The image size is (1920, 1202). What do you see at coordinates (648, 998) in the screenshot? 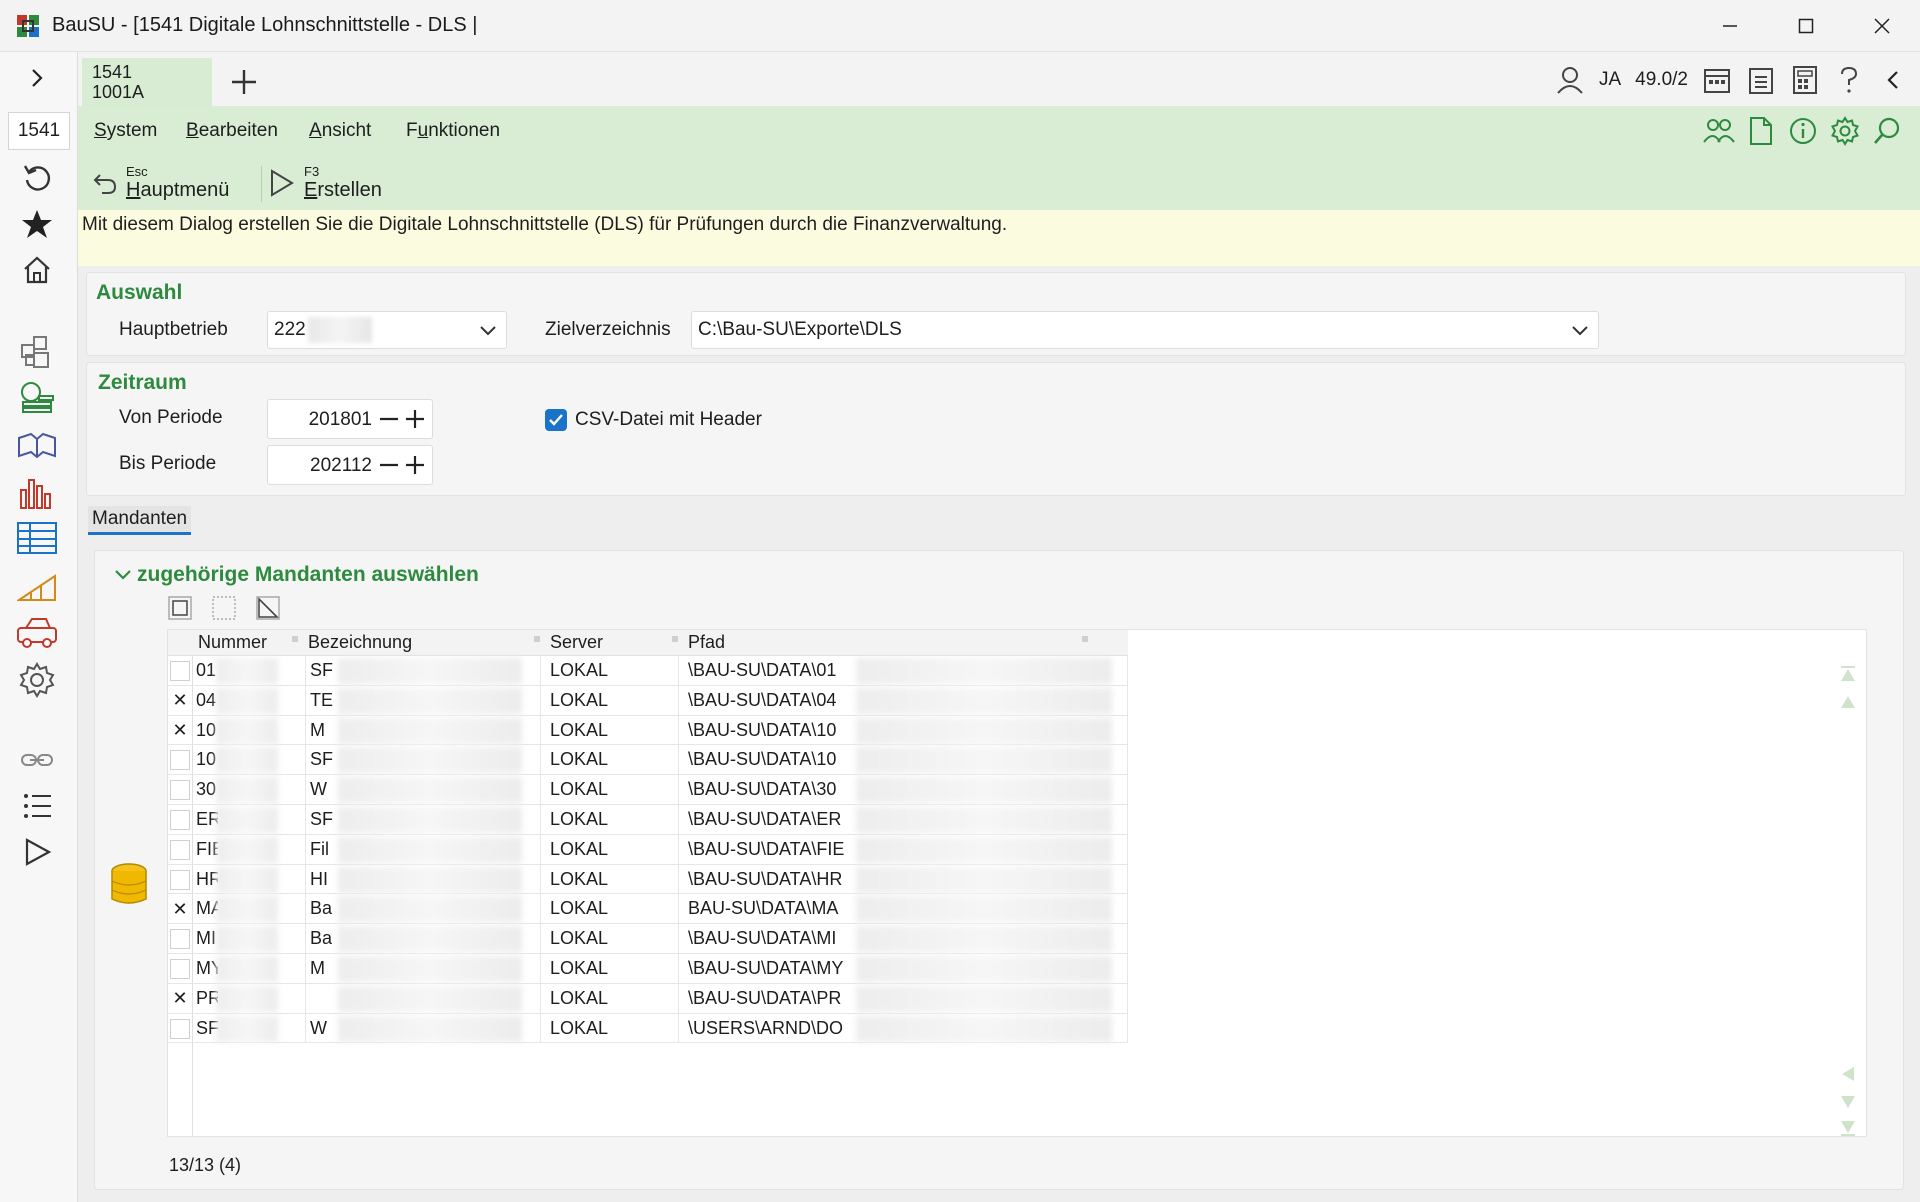
I see `table-row: ✕ PR LOKAL \BAU-SU\DATA\PR` at bounding box center [648, 998].